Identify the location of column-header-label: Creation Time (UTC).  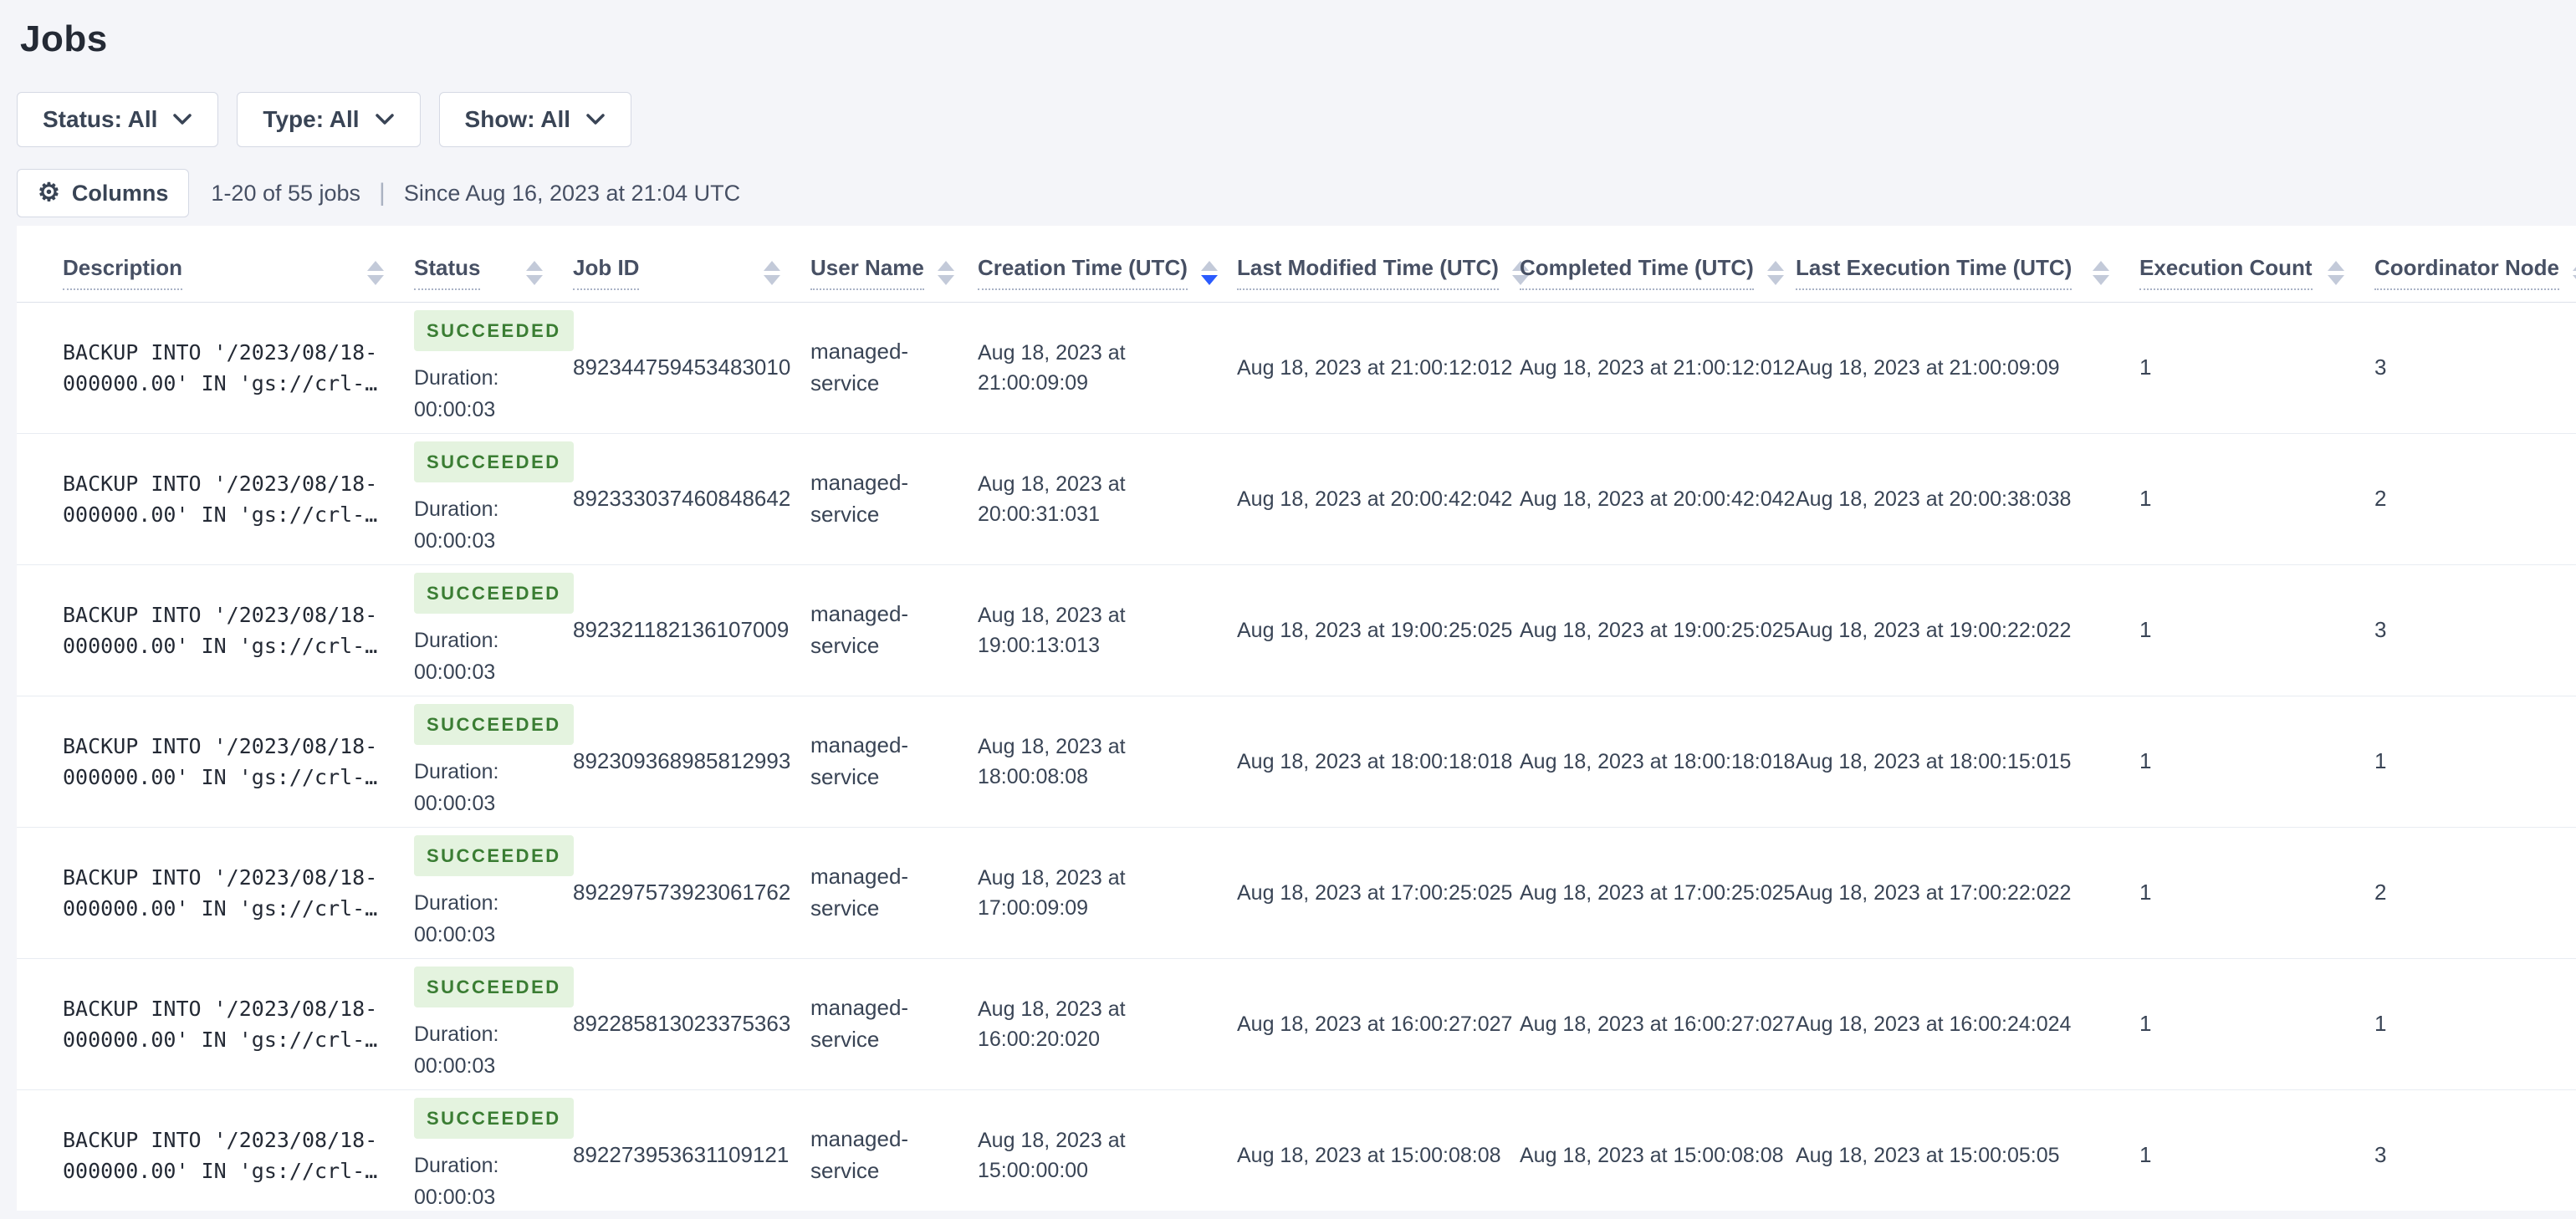
(1083, 272).